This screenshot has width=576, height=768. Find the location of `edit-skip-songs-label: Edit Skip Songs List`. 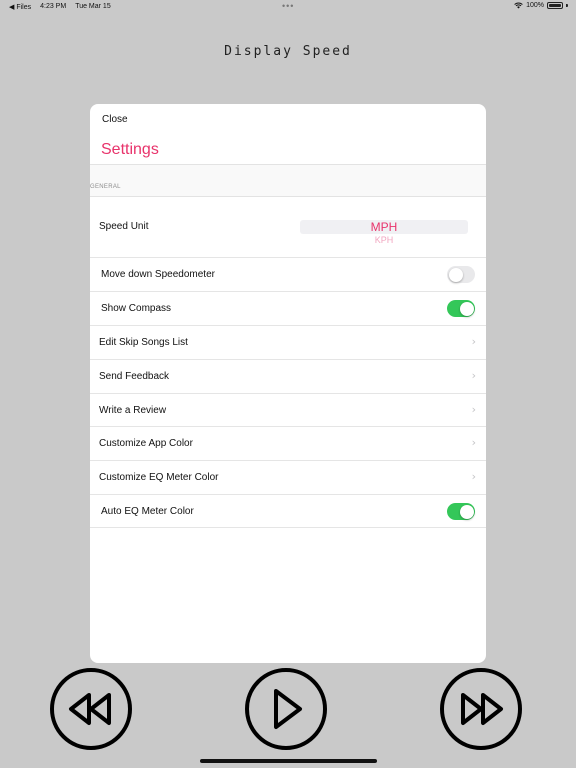

edit-skip-songs-label: Edit Skip Songs List is located at coordinates (143, 342).